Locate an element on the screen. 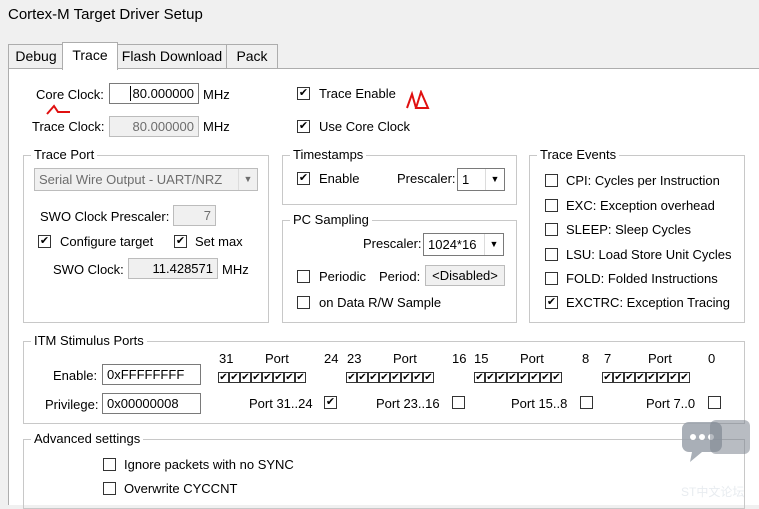  swo-clock-unit: MHz is located at coordinates (235, 269).